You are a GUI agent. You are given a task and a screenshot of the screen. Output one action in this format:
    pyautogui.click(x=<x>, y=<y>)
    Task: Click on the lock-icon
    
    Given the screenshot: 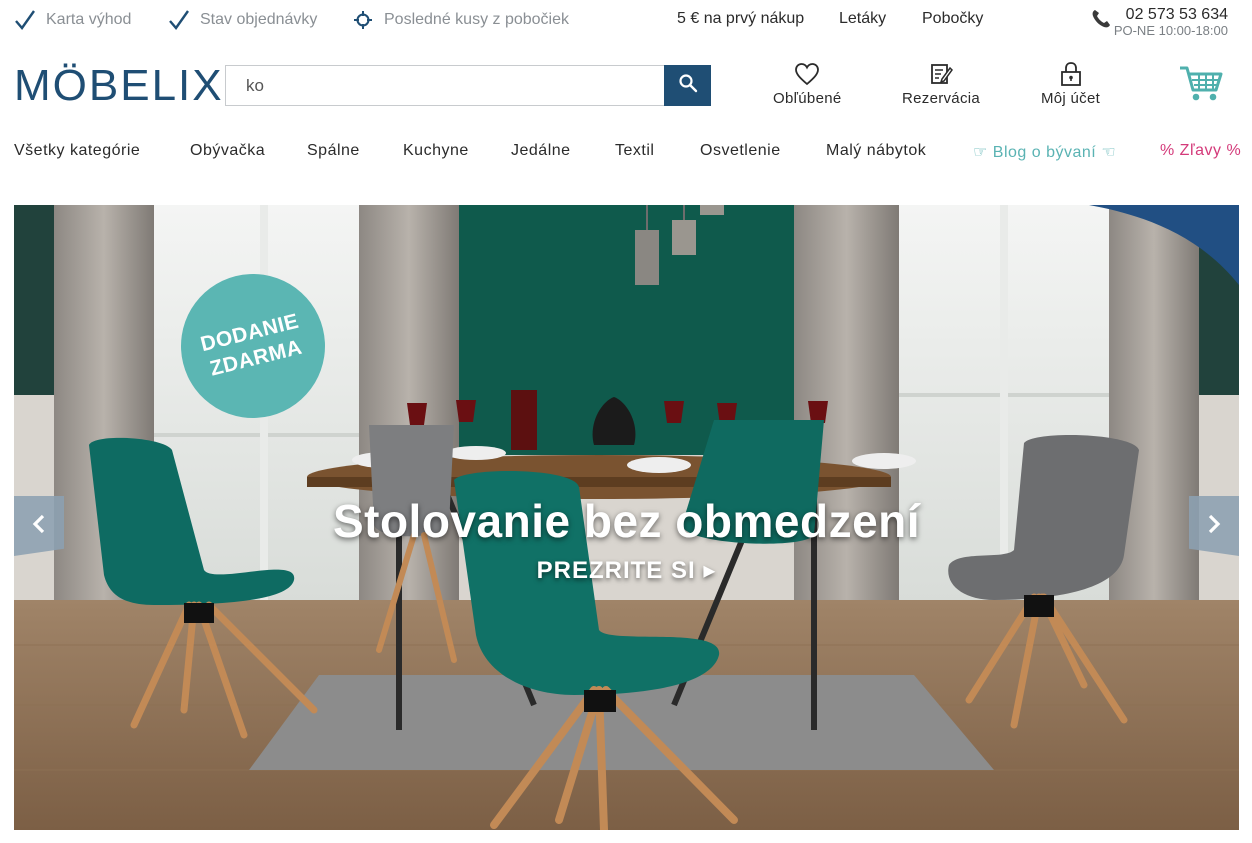 What is the action you would take?
    pyautogui.click(x=1071, y=74)
    